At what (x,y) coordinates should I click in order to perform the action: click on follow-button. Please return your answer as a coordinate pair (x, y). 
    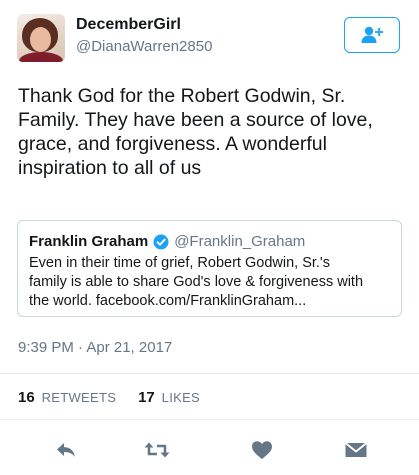
    Looking at the image, I should click on (372, 35).